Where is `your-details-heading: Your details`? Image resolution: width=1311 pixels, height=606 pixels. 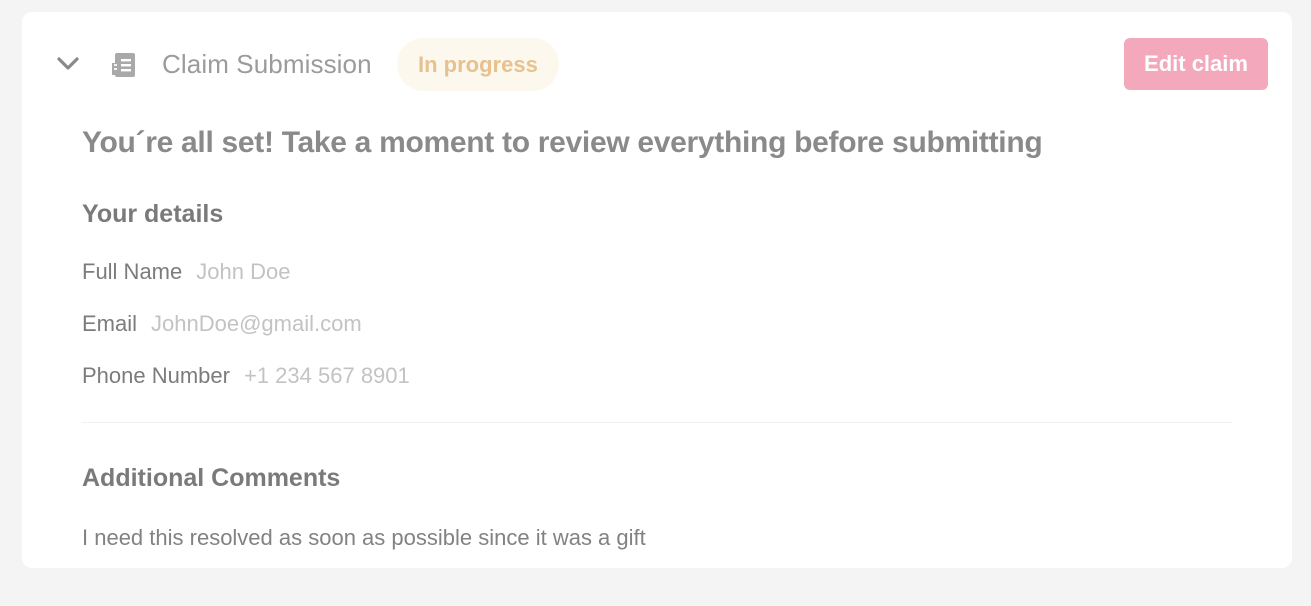 your-details-heading: Your details is located at coordinates (153, 214).